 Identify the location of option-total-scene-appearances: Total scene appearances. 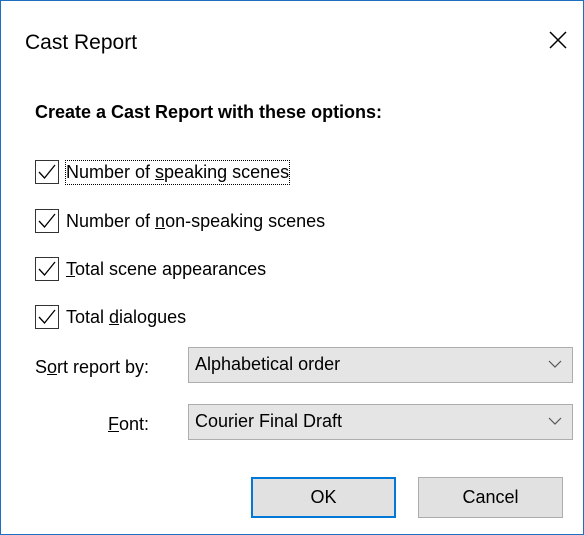
(151, 269).